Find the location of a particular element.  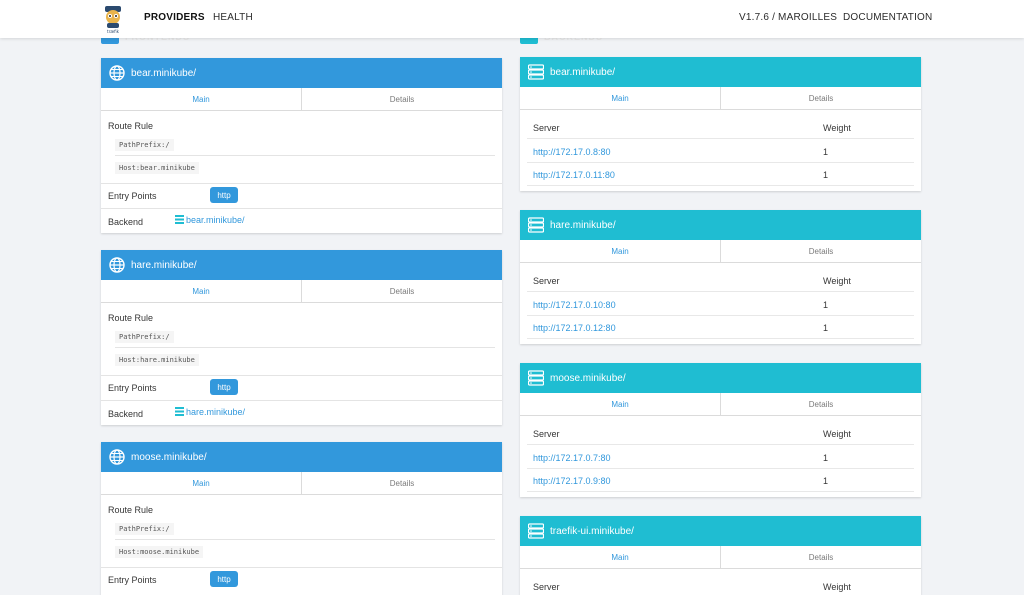

backend-card-header: moose.minikube/ is located at coordinates (720, 378).